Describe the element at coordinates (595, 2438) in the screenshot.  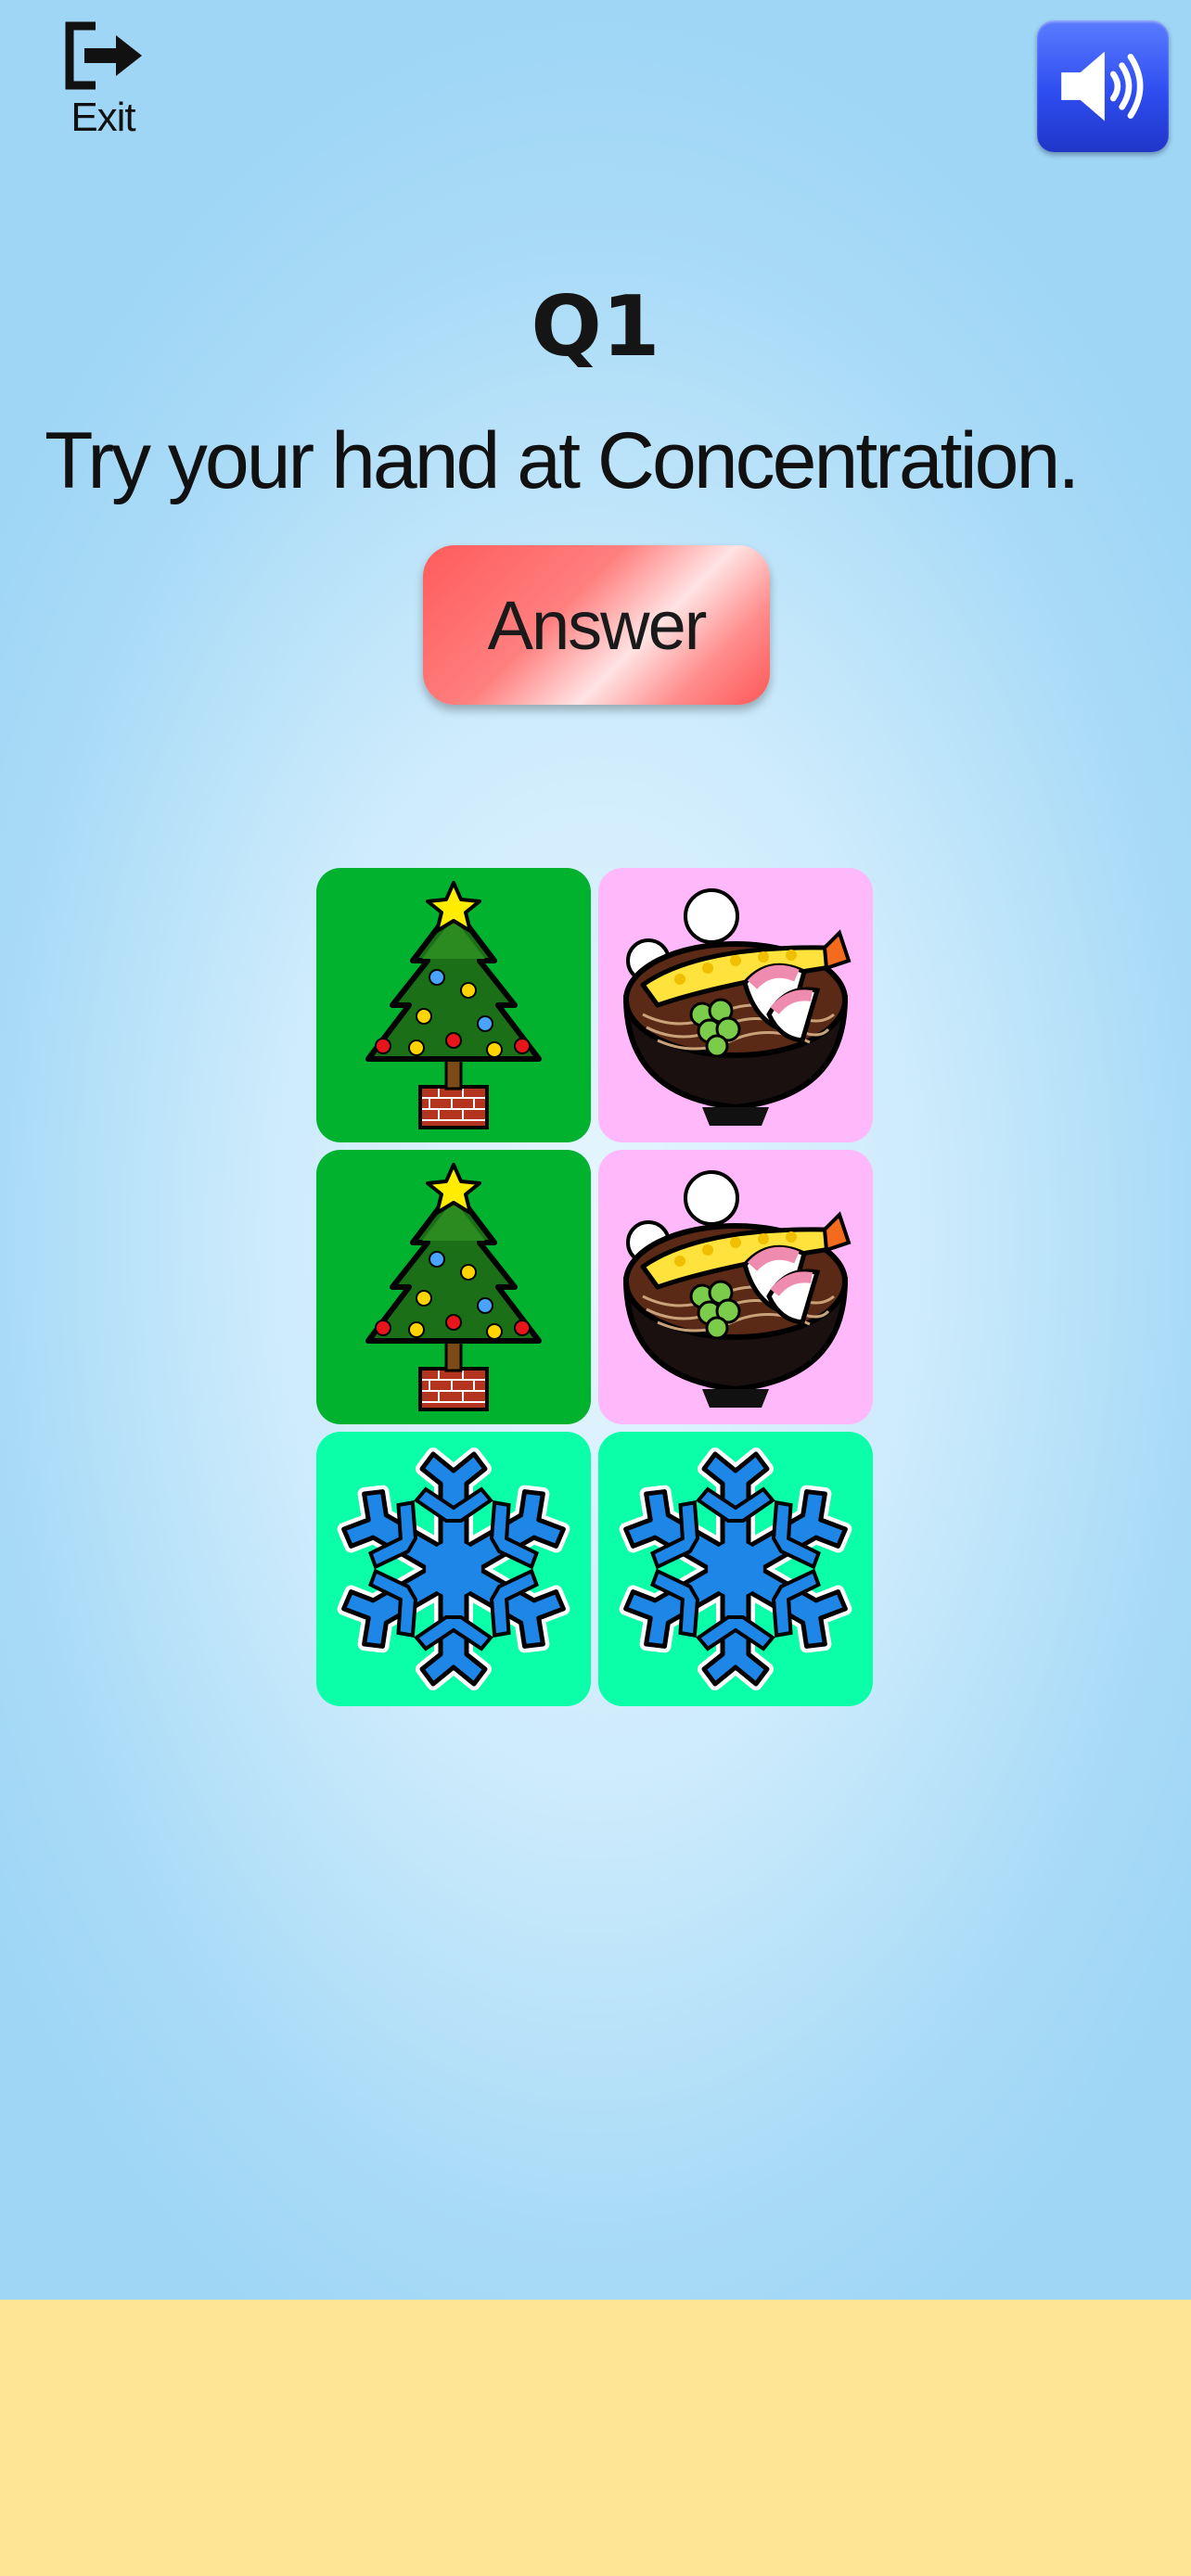
I see `bottom-bar` at that location.